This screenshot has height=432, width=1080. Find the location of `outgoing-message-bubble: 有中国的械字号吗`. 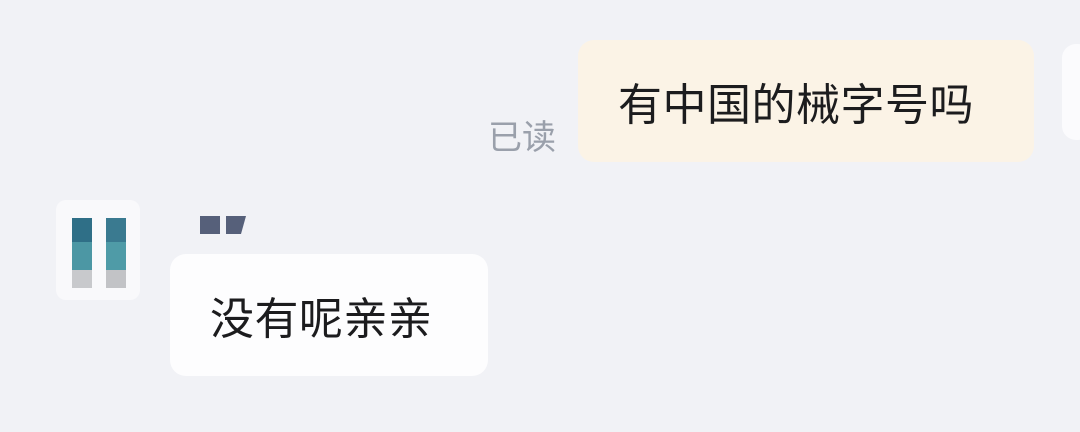

outgoing-message-bubble: 有中国的械字号吗 is located at coordinates (806, 101).